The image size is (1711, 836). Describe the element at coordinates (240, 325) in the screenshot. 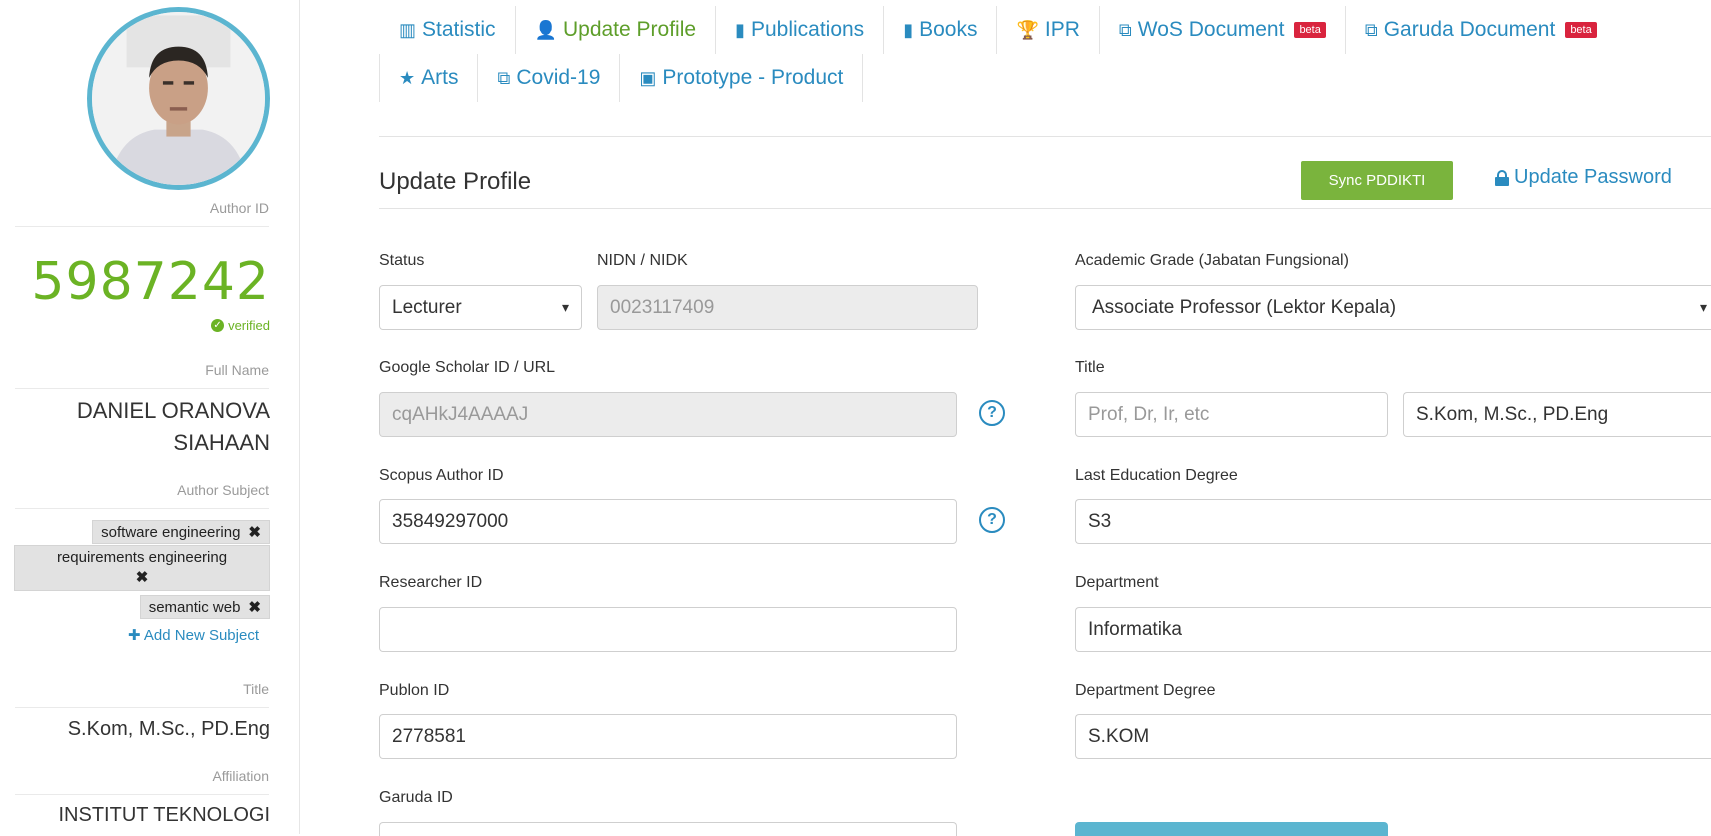

I see `verified-badge: ✓ verified` at that location.